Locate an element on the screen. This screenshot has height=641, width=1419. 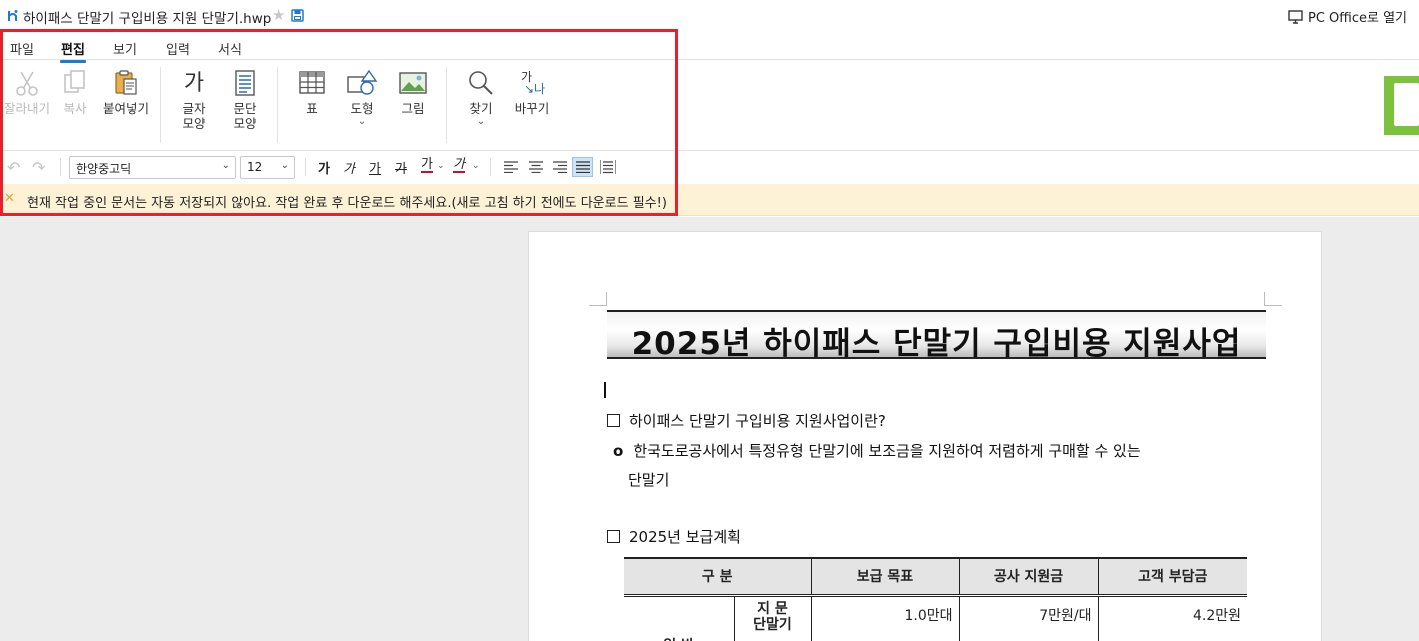
align-right-button is located at coordinates (559, 167).